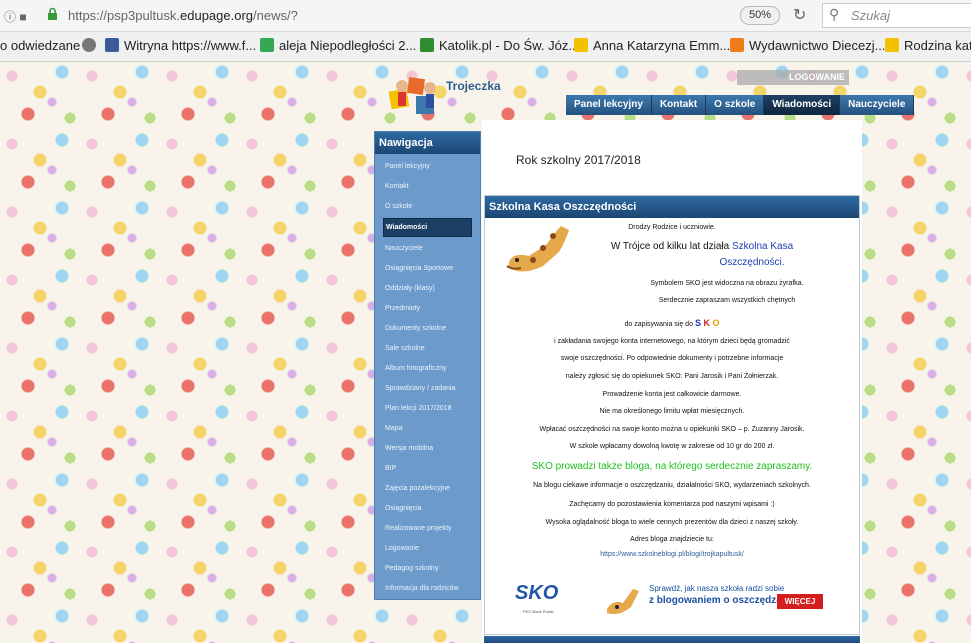 The image size is (971, 643). I want to click on sidebar-item-nauczyciele: Nauczyciele, so click(427, 248).